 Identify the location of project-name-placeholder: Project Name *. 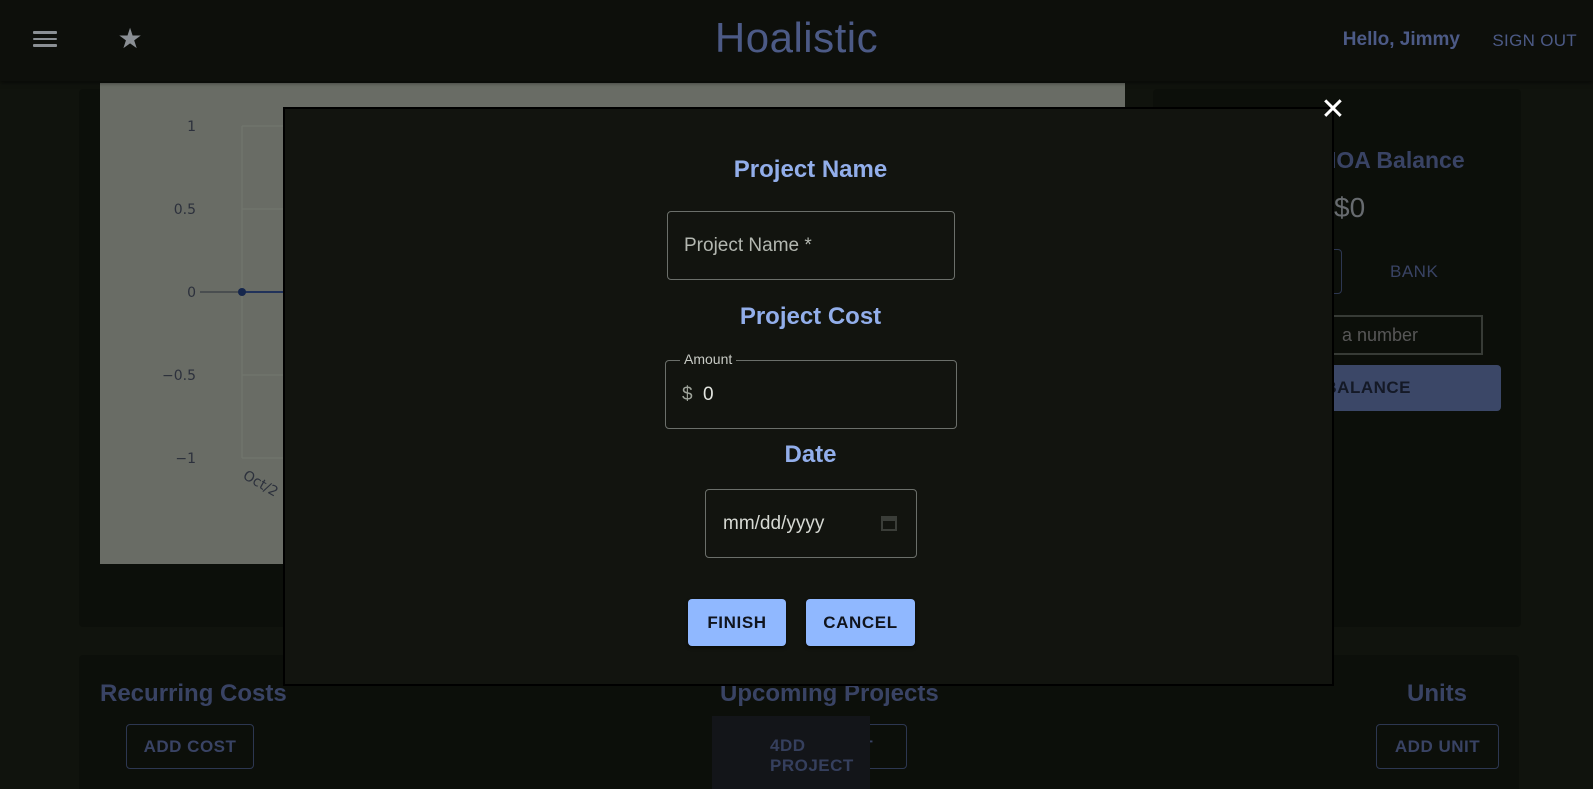
(748, 245).